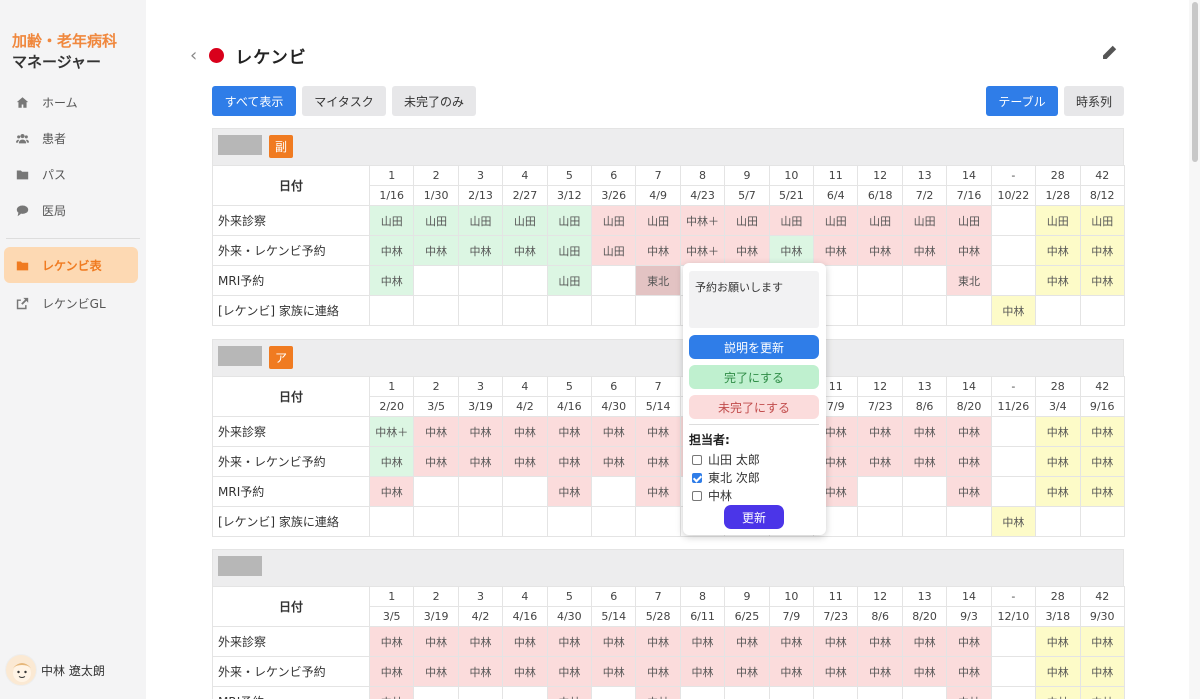  I want to click on assignee-checkbox: 山田 太郎, so click(726, 459).